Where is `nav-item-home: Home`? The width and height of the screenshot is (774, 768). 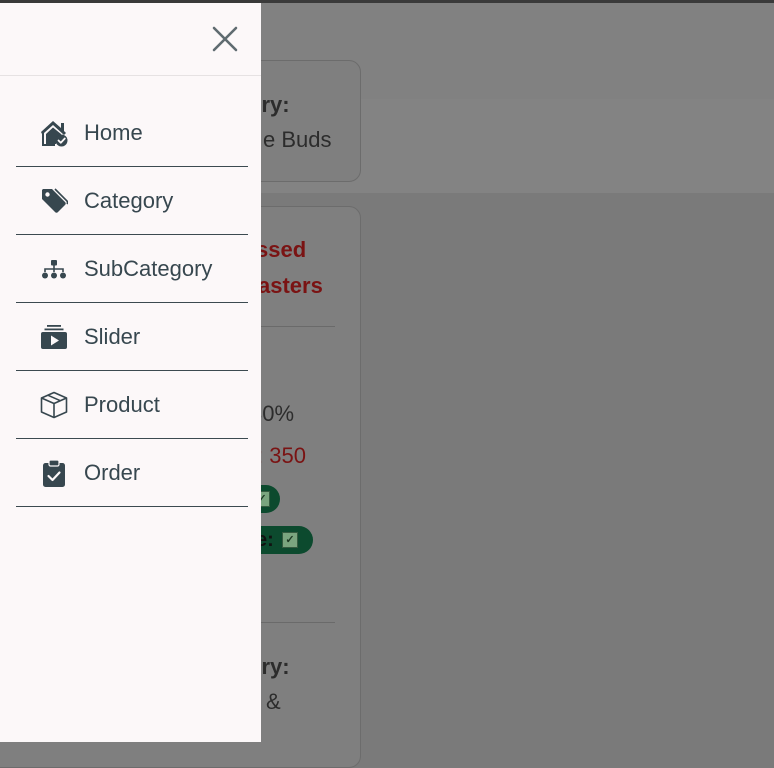
nav-item-home: Home is located at coordinates (132, 133).